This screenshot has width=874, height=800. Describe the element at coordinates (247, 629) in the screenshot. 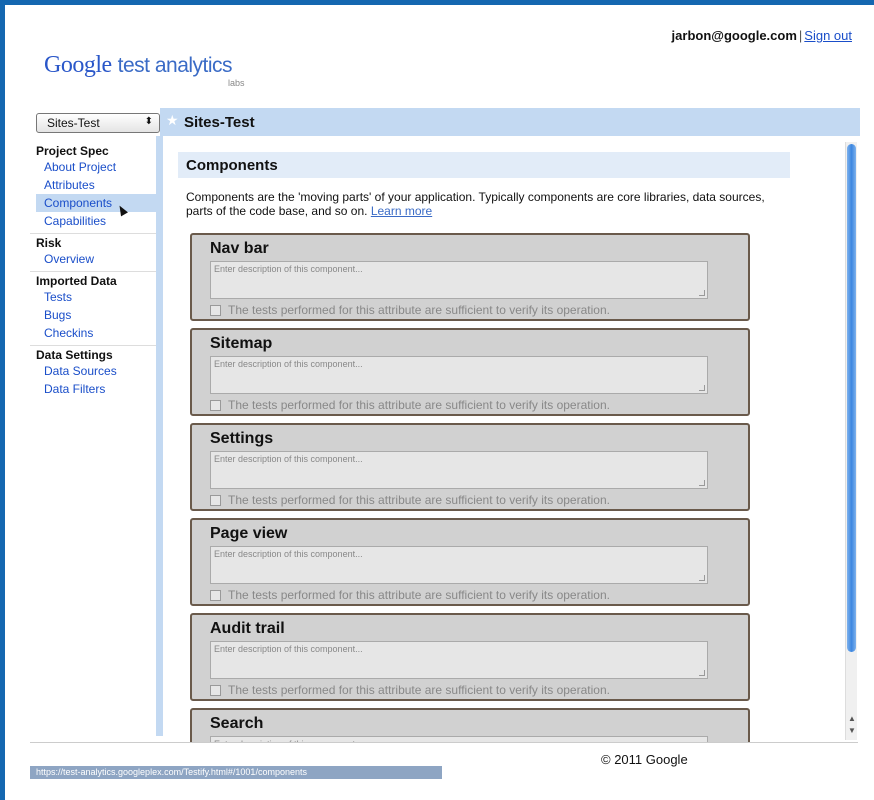

I see `component-name: Audit trail` at that location.